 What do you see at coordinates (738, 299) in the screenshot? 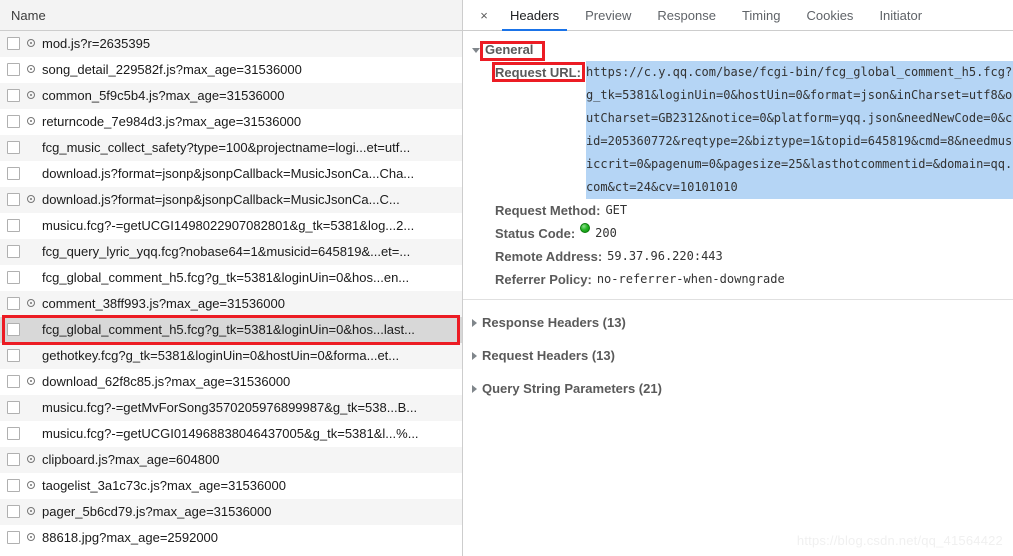
I see `section-divider` at bounding box center [738, 299].